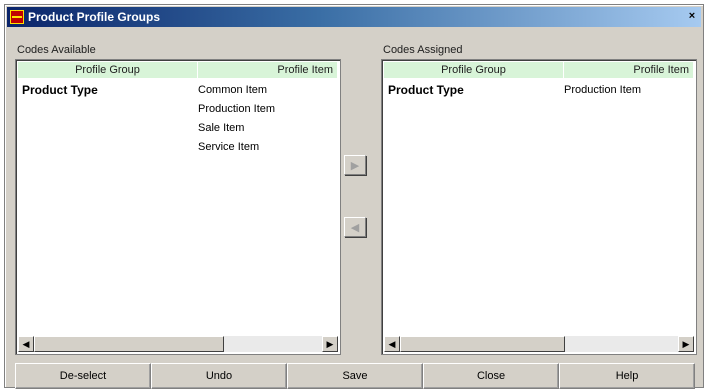 The width and height of the screenshot is (708, 392). I want to click on button-bar: De-select Undo Save Close Help, so click(355, 376).